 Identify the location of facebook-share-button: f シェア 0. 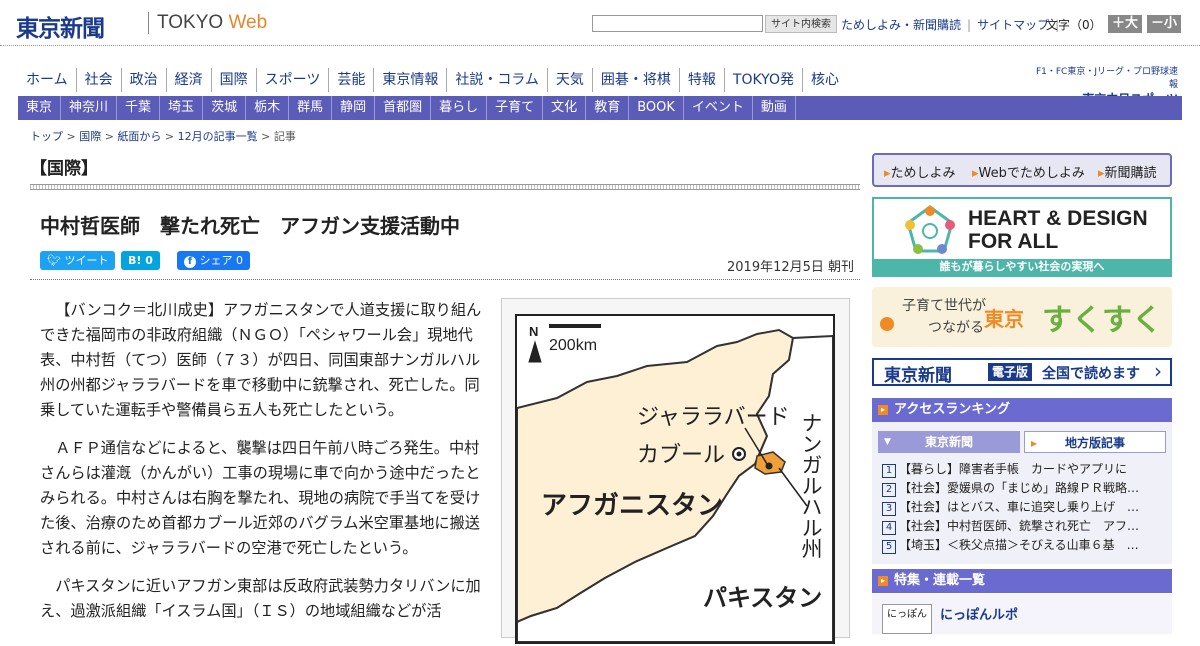
(213, 260).